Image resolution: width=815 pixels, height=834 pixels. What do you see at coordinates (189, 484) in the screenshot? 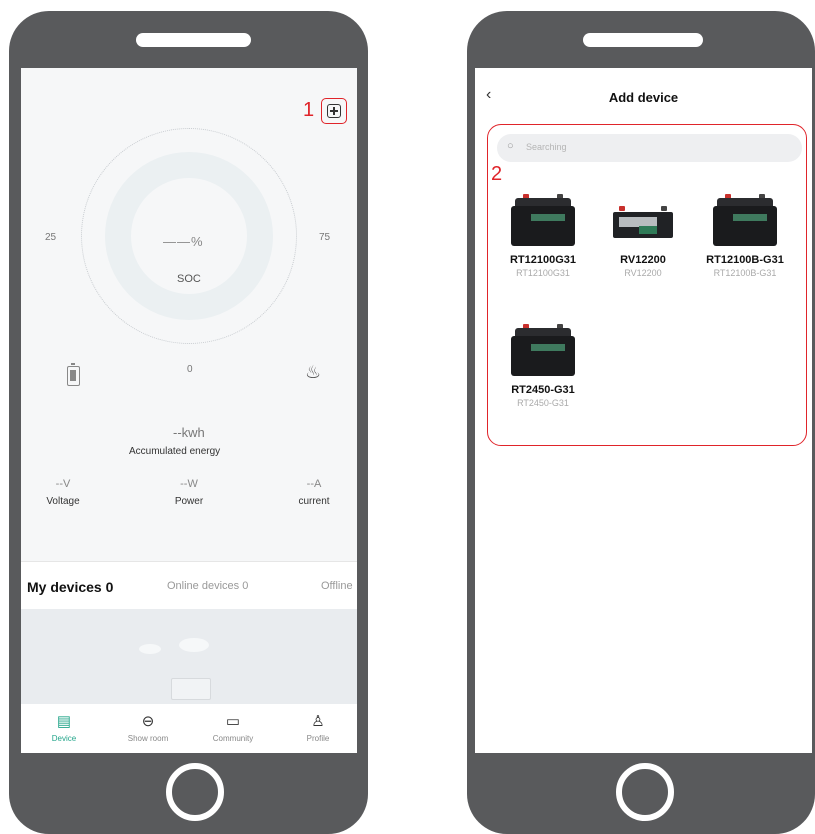
I see `power-value: --W` at bounding box center [189, 484].